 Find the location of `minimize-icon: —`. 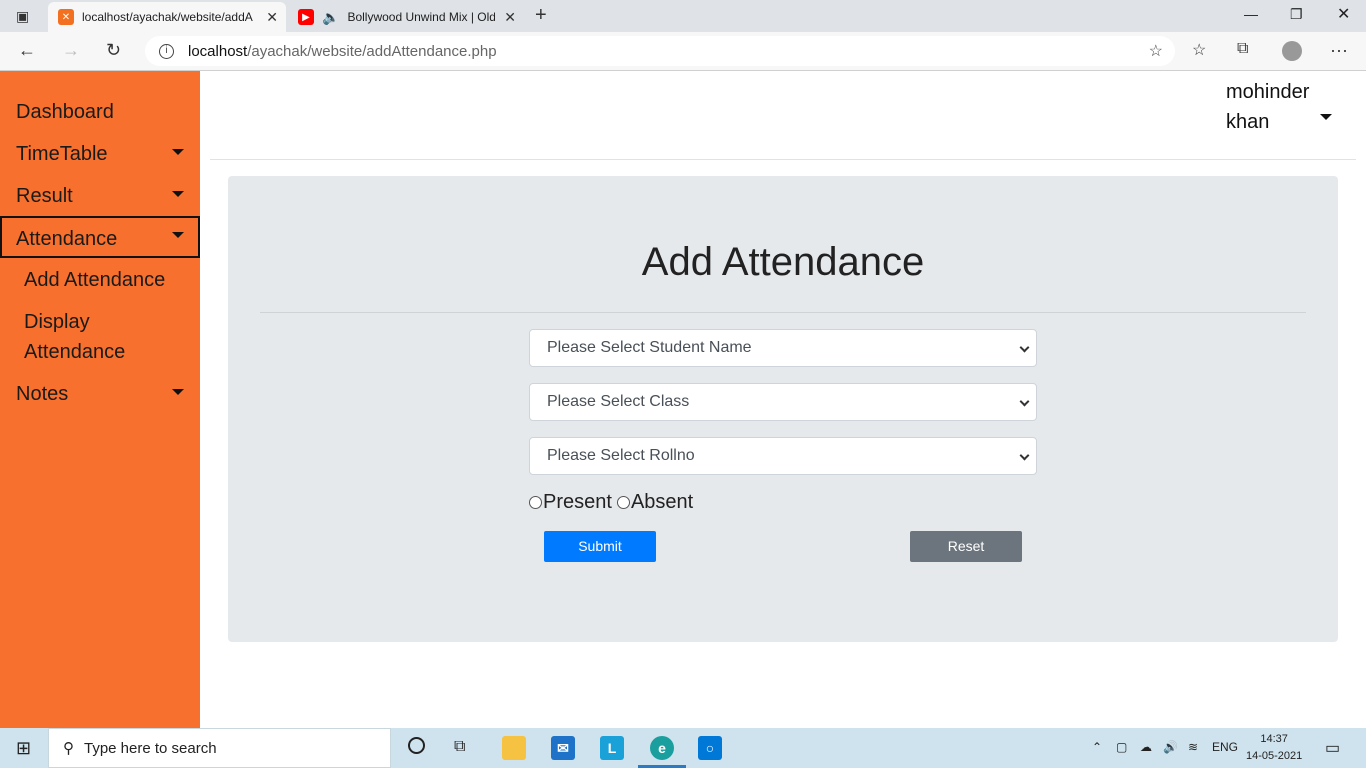

minimize-icon: — is located at coordinates (1251, 14).